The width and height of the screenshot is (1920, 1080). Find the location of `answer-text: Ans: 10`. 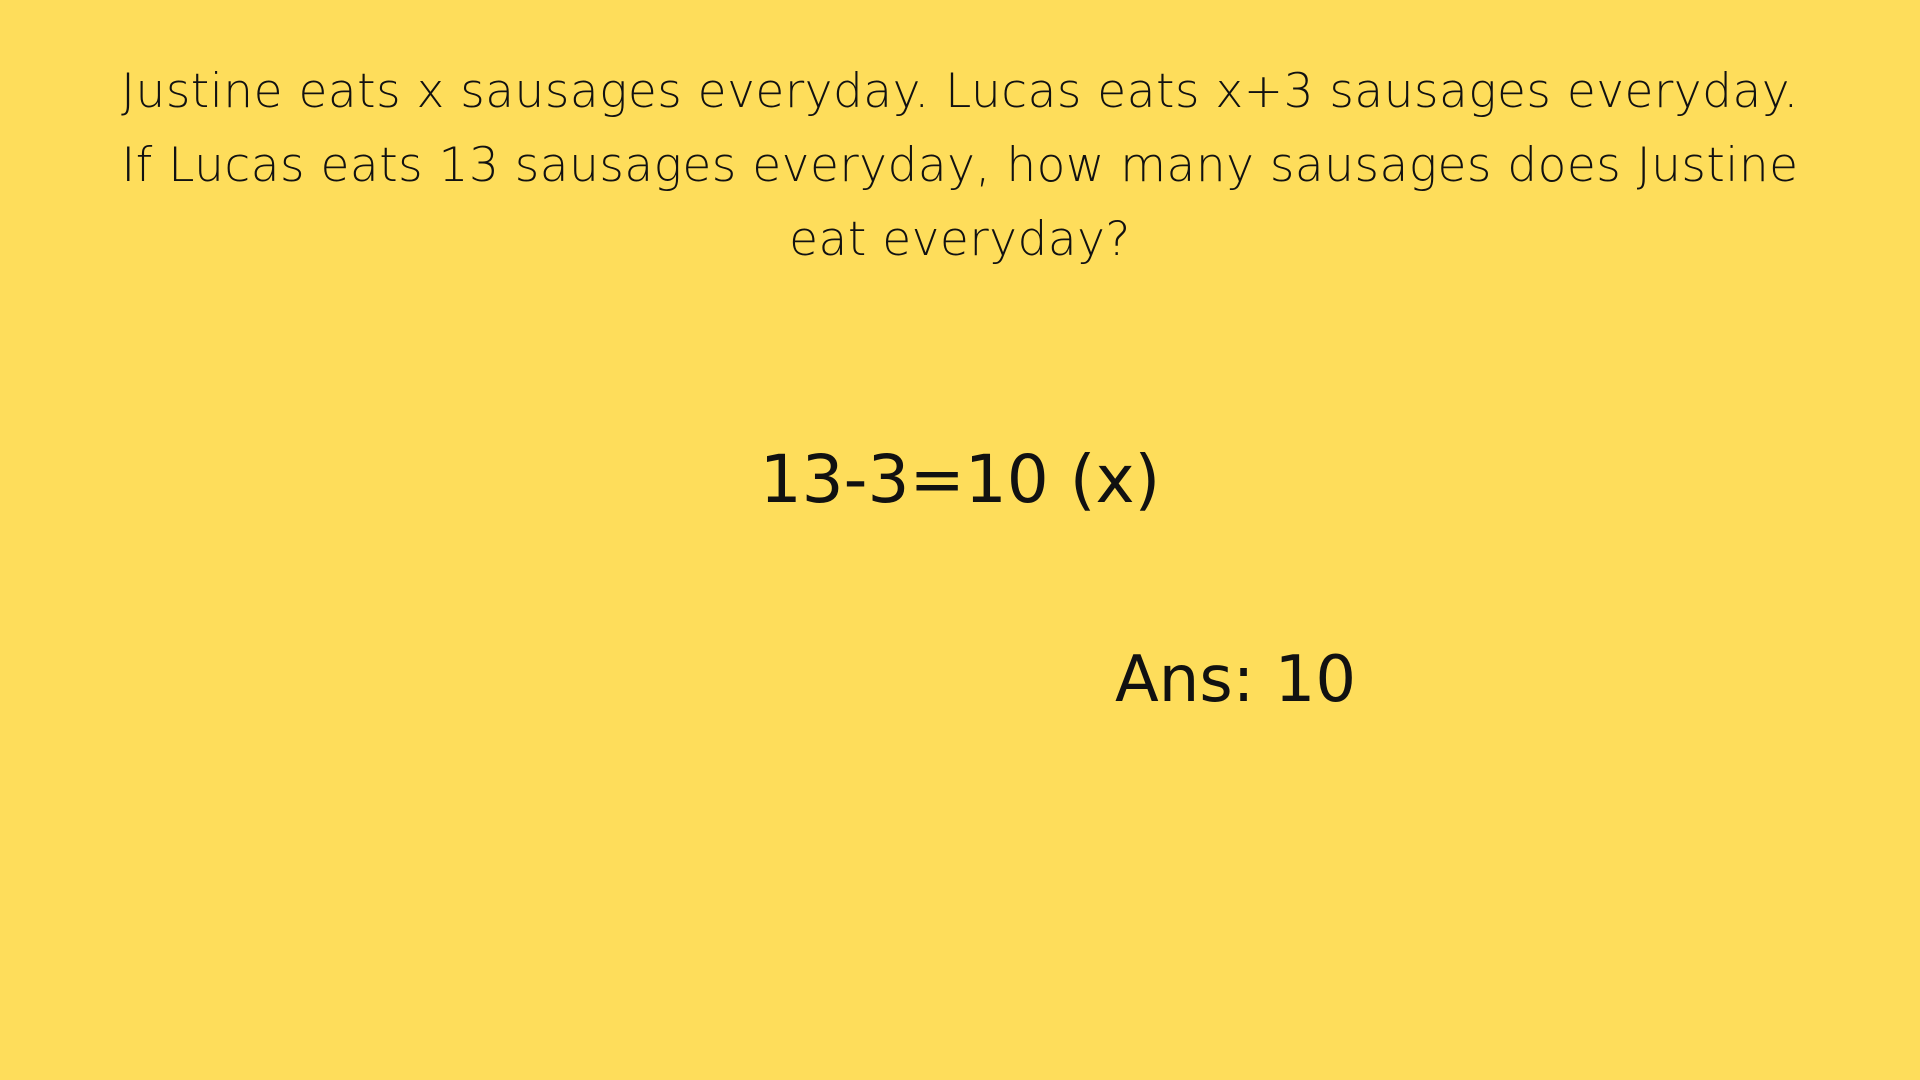

answer-text: Ans: 10 is located at coordinates (1236, 680).